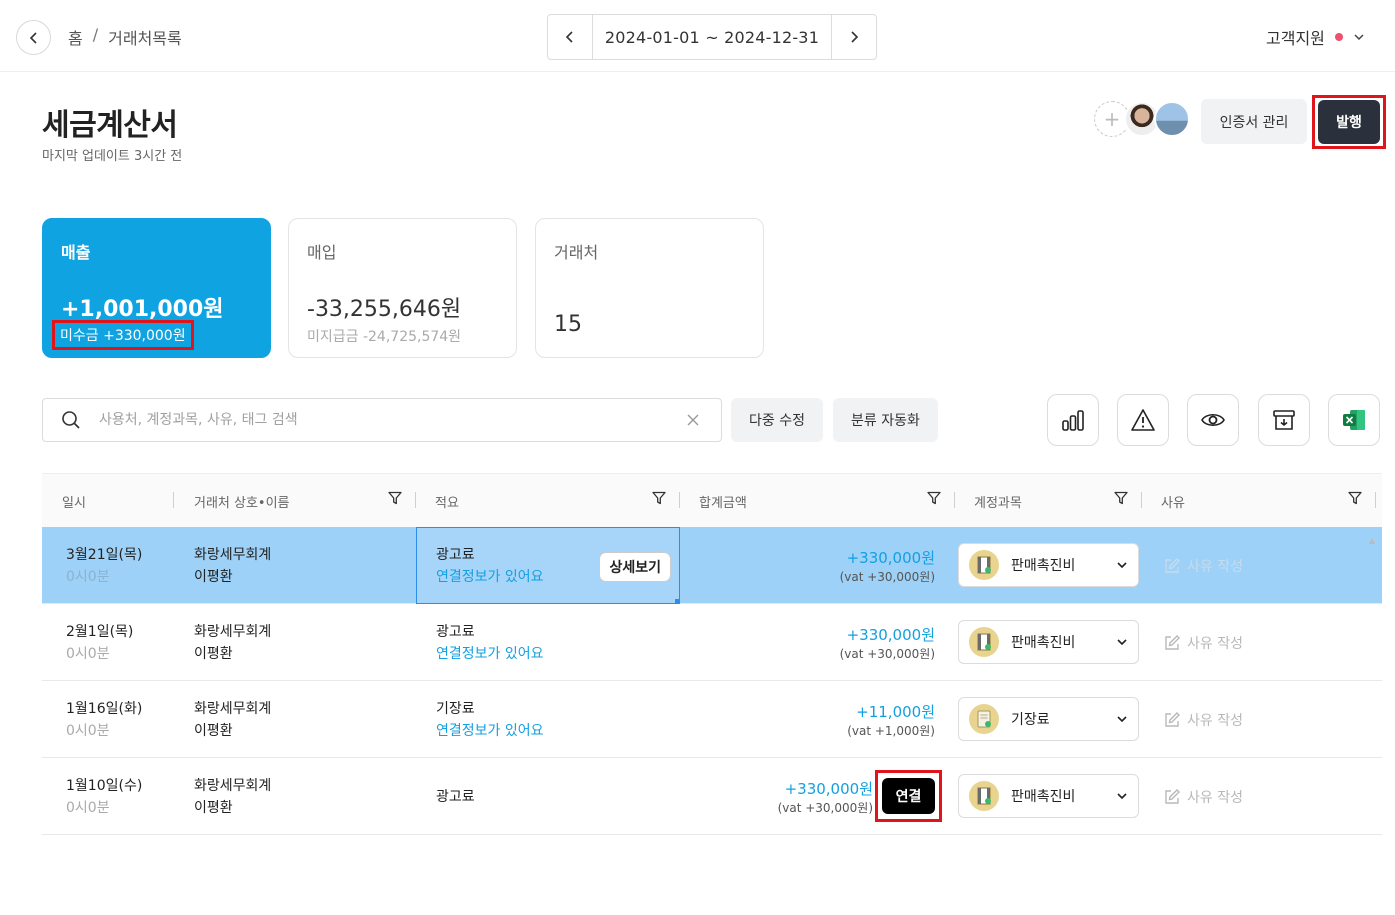 The width and height of the screenshot is (1395, 915). Describe the element at coordinates (104, 796) in the screenshot. I see `date-cell: 1월10일(수) 0시0분` at that location.